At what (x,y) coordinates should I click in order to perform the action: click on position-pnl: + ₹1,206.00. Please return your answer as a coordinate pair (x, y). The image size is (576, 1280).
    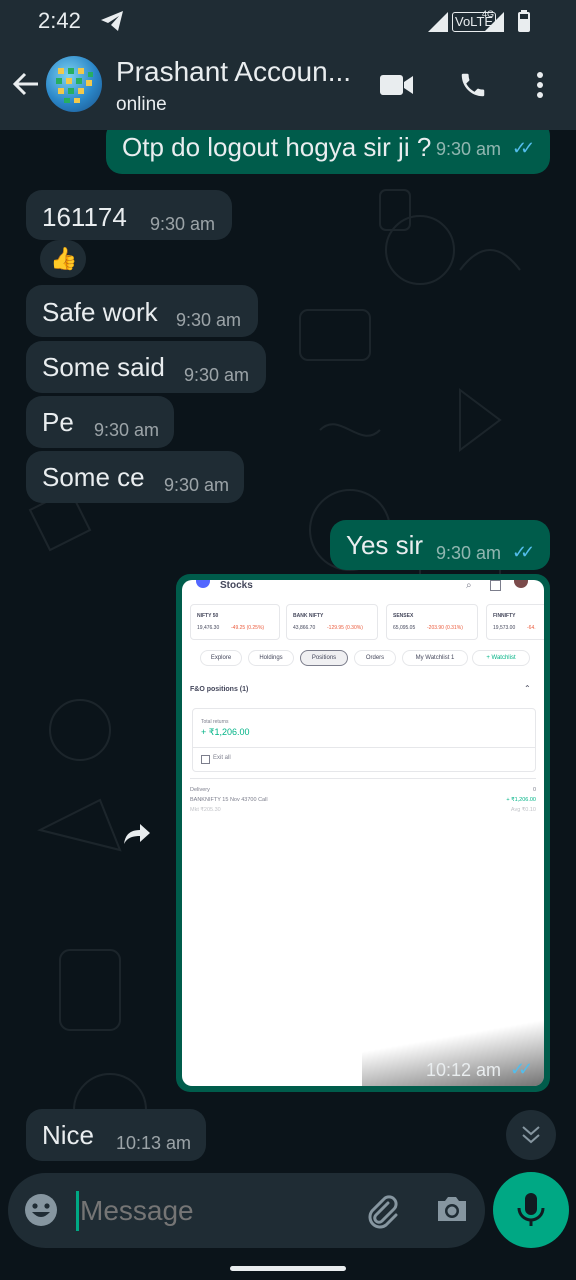
    Looking at the image, I should click on (521, 800).